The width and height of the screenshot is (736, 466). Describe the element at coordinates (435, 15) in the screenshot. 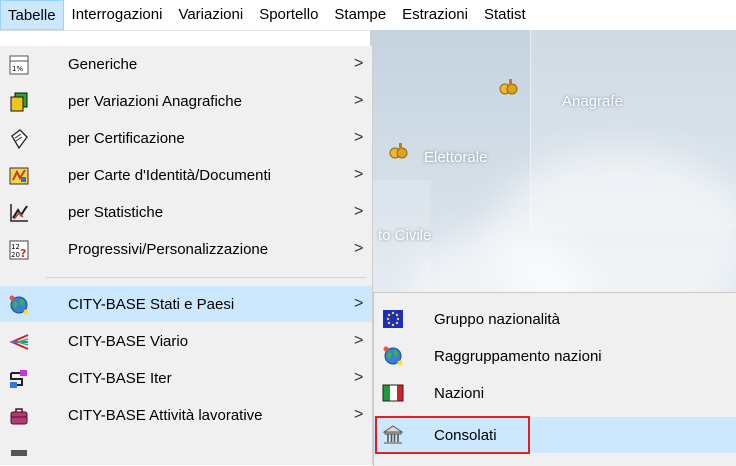

I see `menu-estrazioni: Estrazioni` at that location.